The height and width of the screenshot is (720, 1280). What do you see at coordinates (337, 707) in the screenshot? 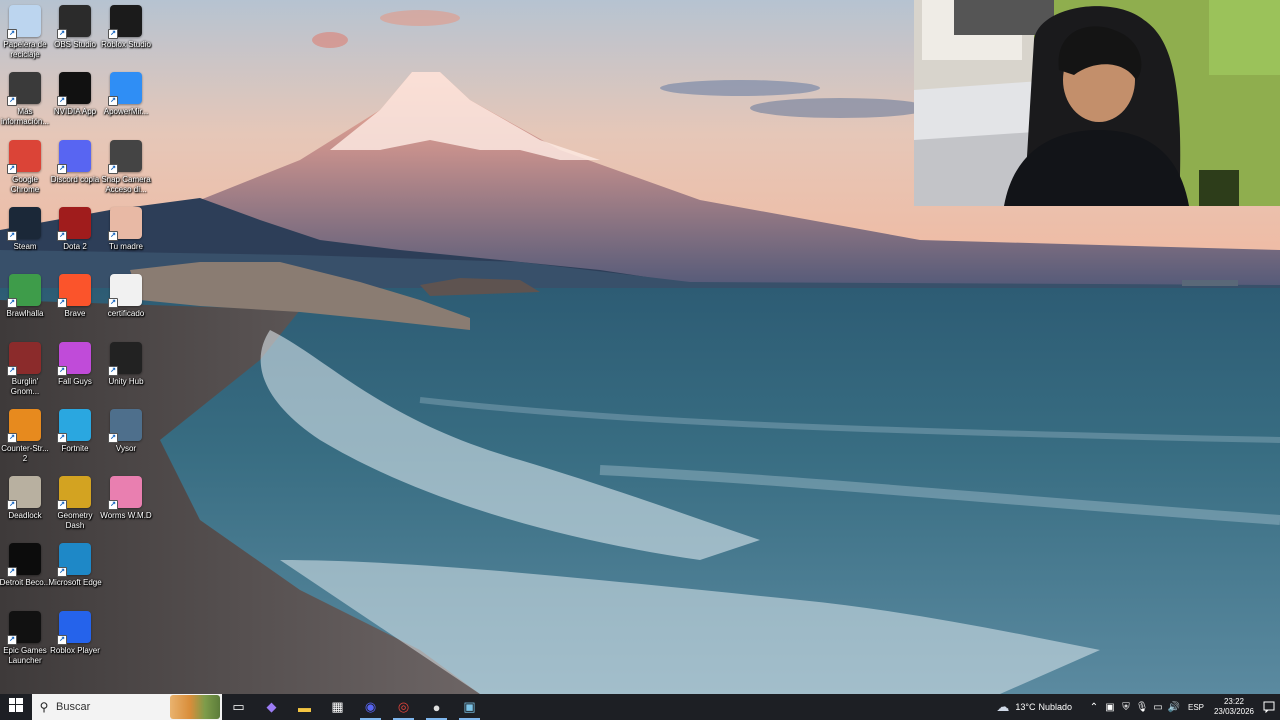
I see `taskbar-microsoft-store: ▦` at bounding box center [337, 707].